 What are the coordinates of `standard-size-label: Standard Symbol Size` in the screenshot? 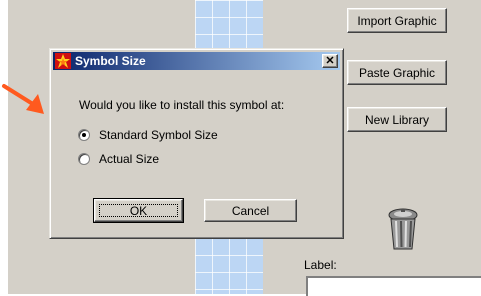 It's located at (158, 135).